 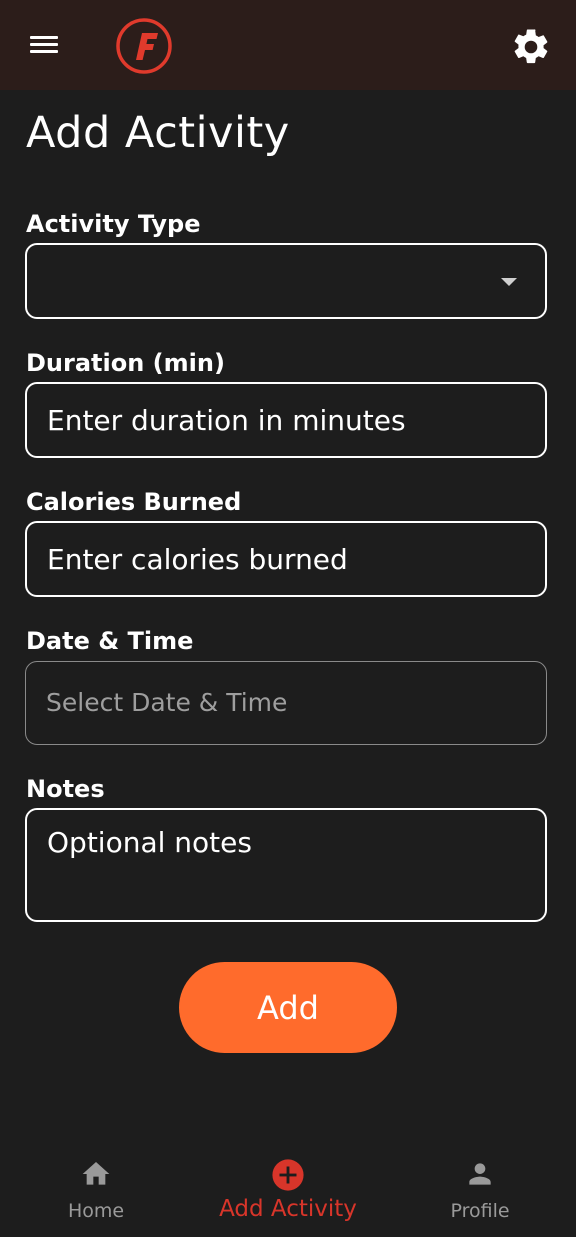 I want to click on calories-label: Calories Burned, so click(x=134, y=502).